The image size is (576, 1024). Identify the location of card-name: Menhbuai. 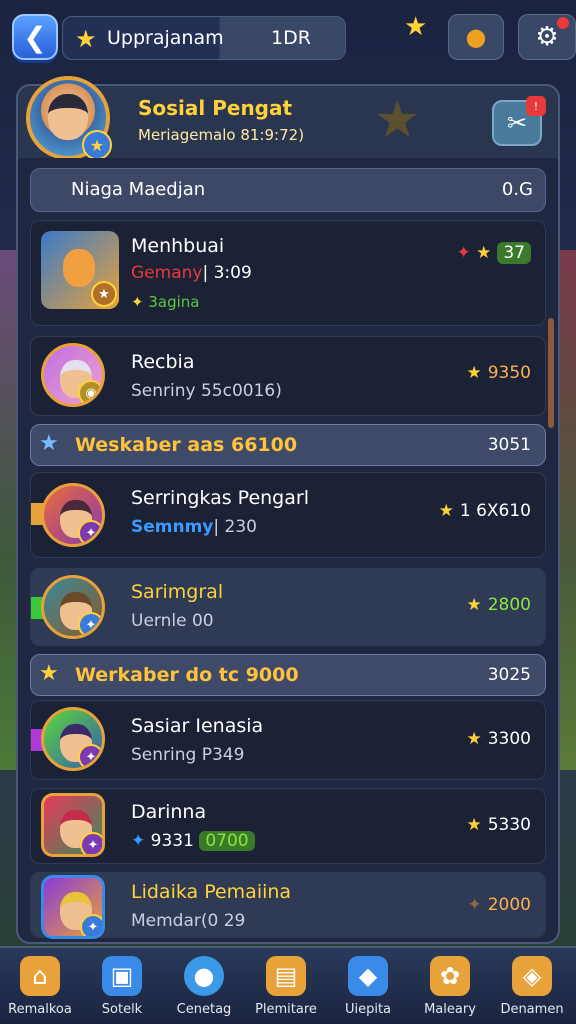
(178, 246).